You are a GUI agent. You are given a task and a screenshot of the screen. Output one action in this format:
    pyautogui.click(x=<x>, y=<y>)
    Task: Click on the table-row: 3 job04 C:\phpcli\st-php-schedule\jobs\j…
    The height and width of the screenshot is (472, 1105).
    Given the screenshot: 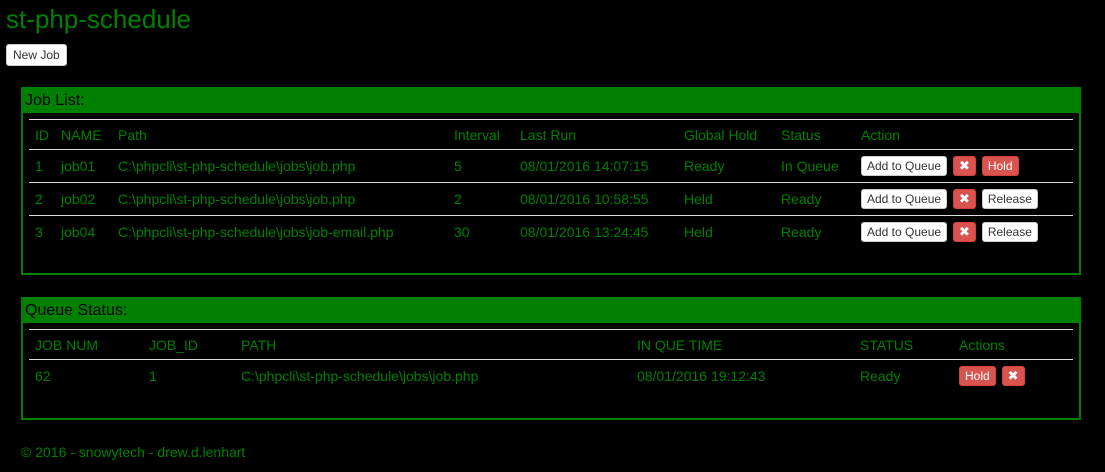 What is the action you would take?
    pyautogui.click(x=551, y=232)
    